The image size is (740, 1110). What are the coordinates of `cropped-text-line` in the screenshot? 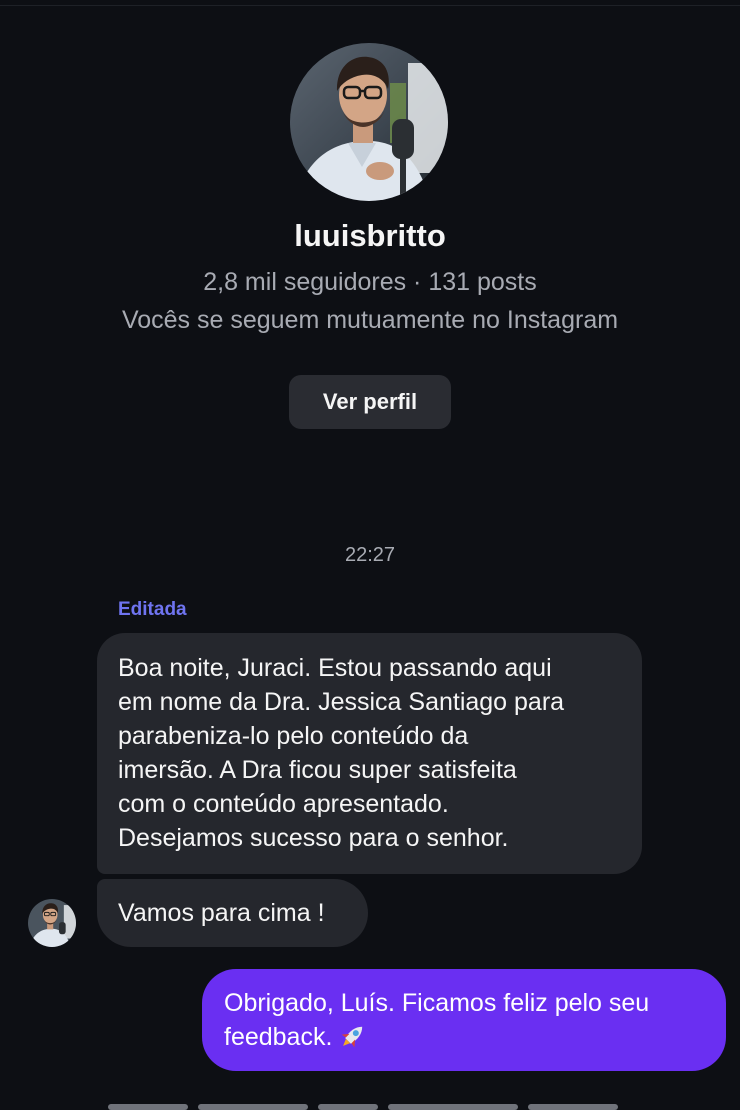 It's located at (370, 1103).